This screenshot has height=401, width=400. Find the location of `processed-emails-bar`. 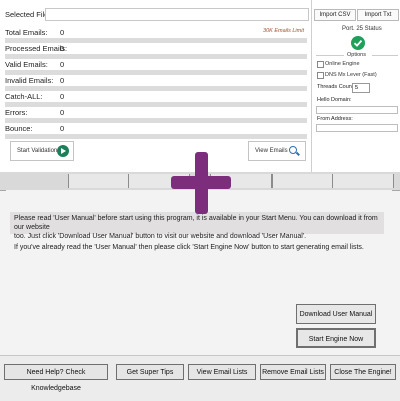

processed-emails-bar is located at coordinates (156, 56).